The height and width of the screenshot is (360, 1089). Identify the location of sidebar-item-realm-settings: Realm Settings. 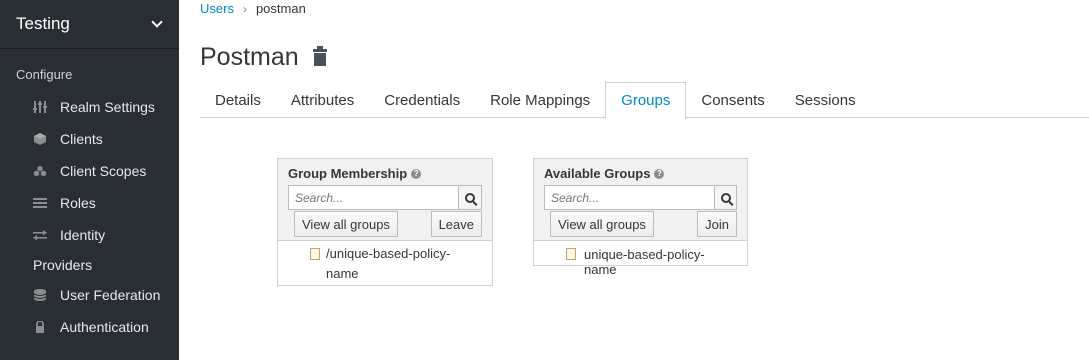
(89, 107).